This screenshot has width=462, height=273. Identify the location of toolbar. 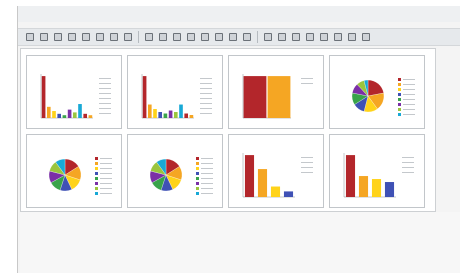
(239, 37).